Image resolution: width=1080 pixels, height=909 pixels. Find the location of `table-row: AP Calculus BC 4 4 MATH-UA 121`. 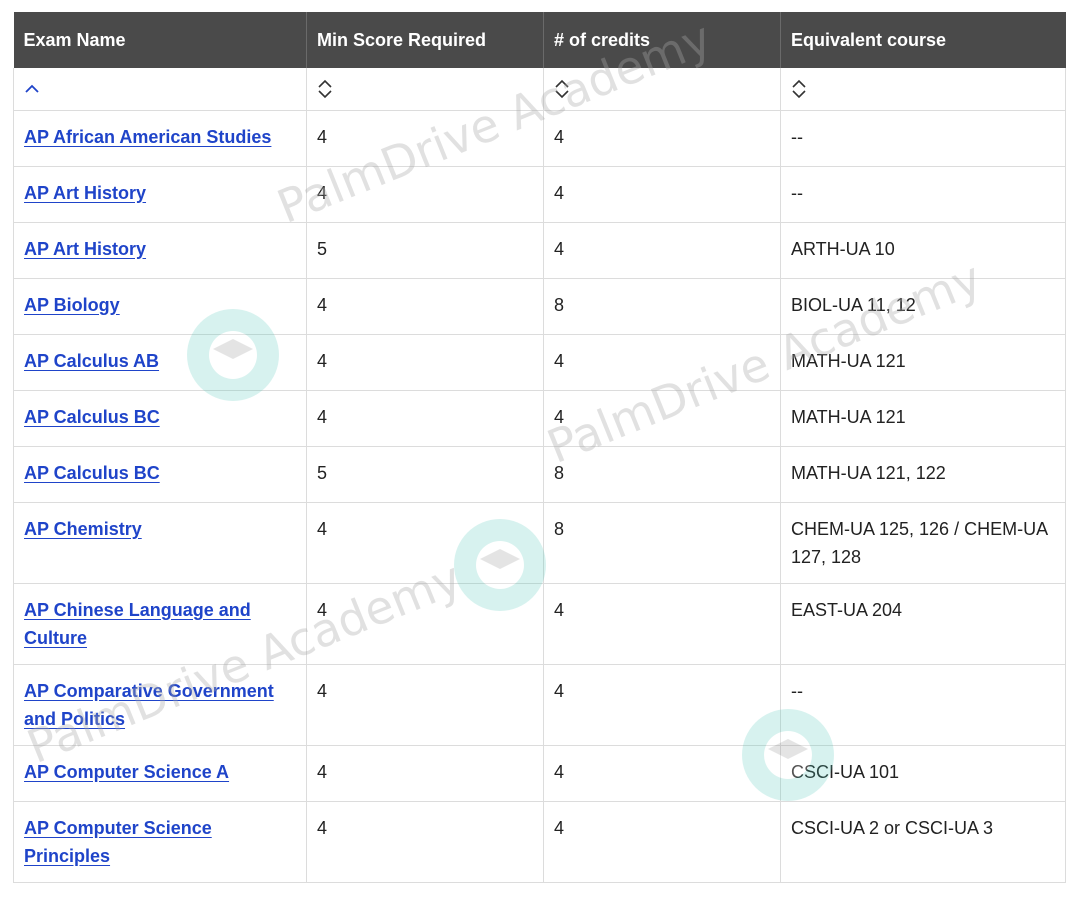

table-row: AP Calculus BC 4 4 MATH-UA 121 is located at coordinates (539, 418).